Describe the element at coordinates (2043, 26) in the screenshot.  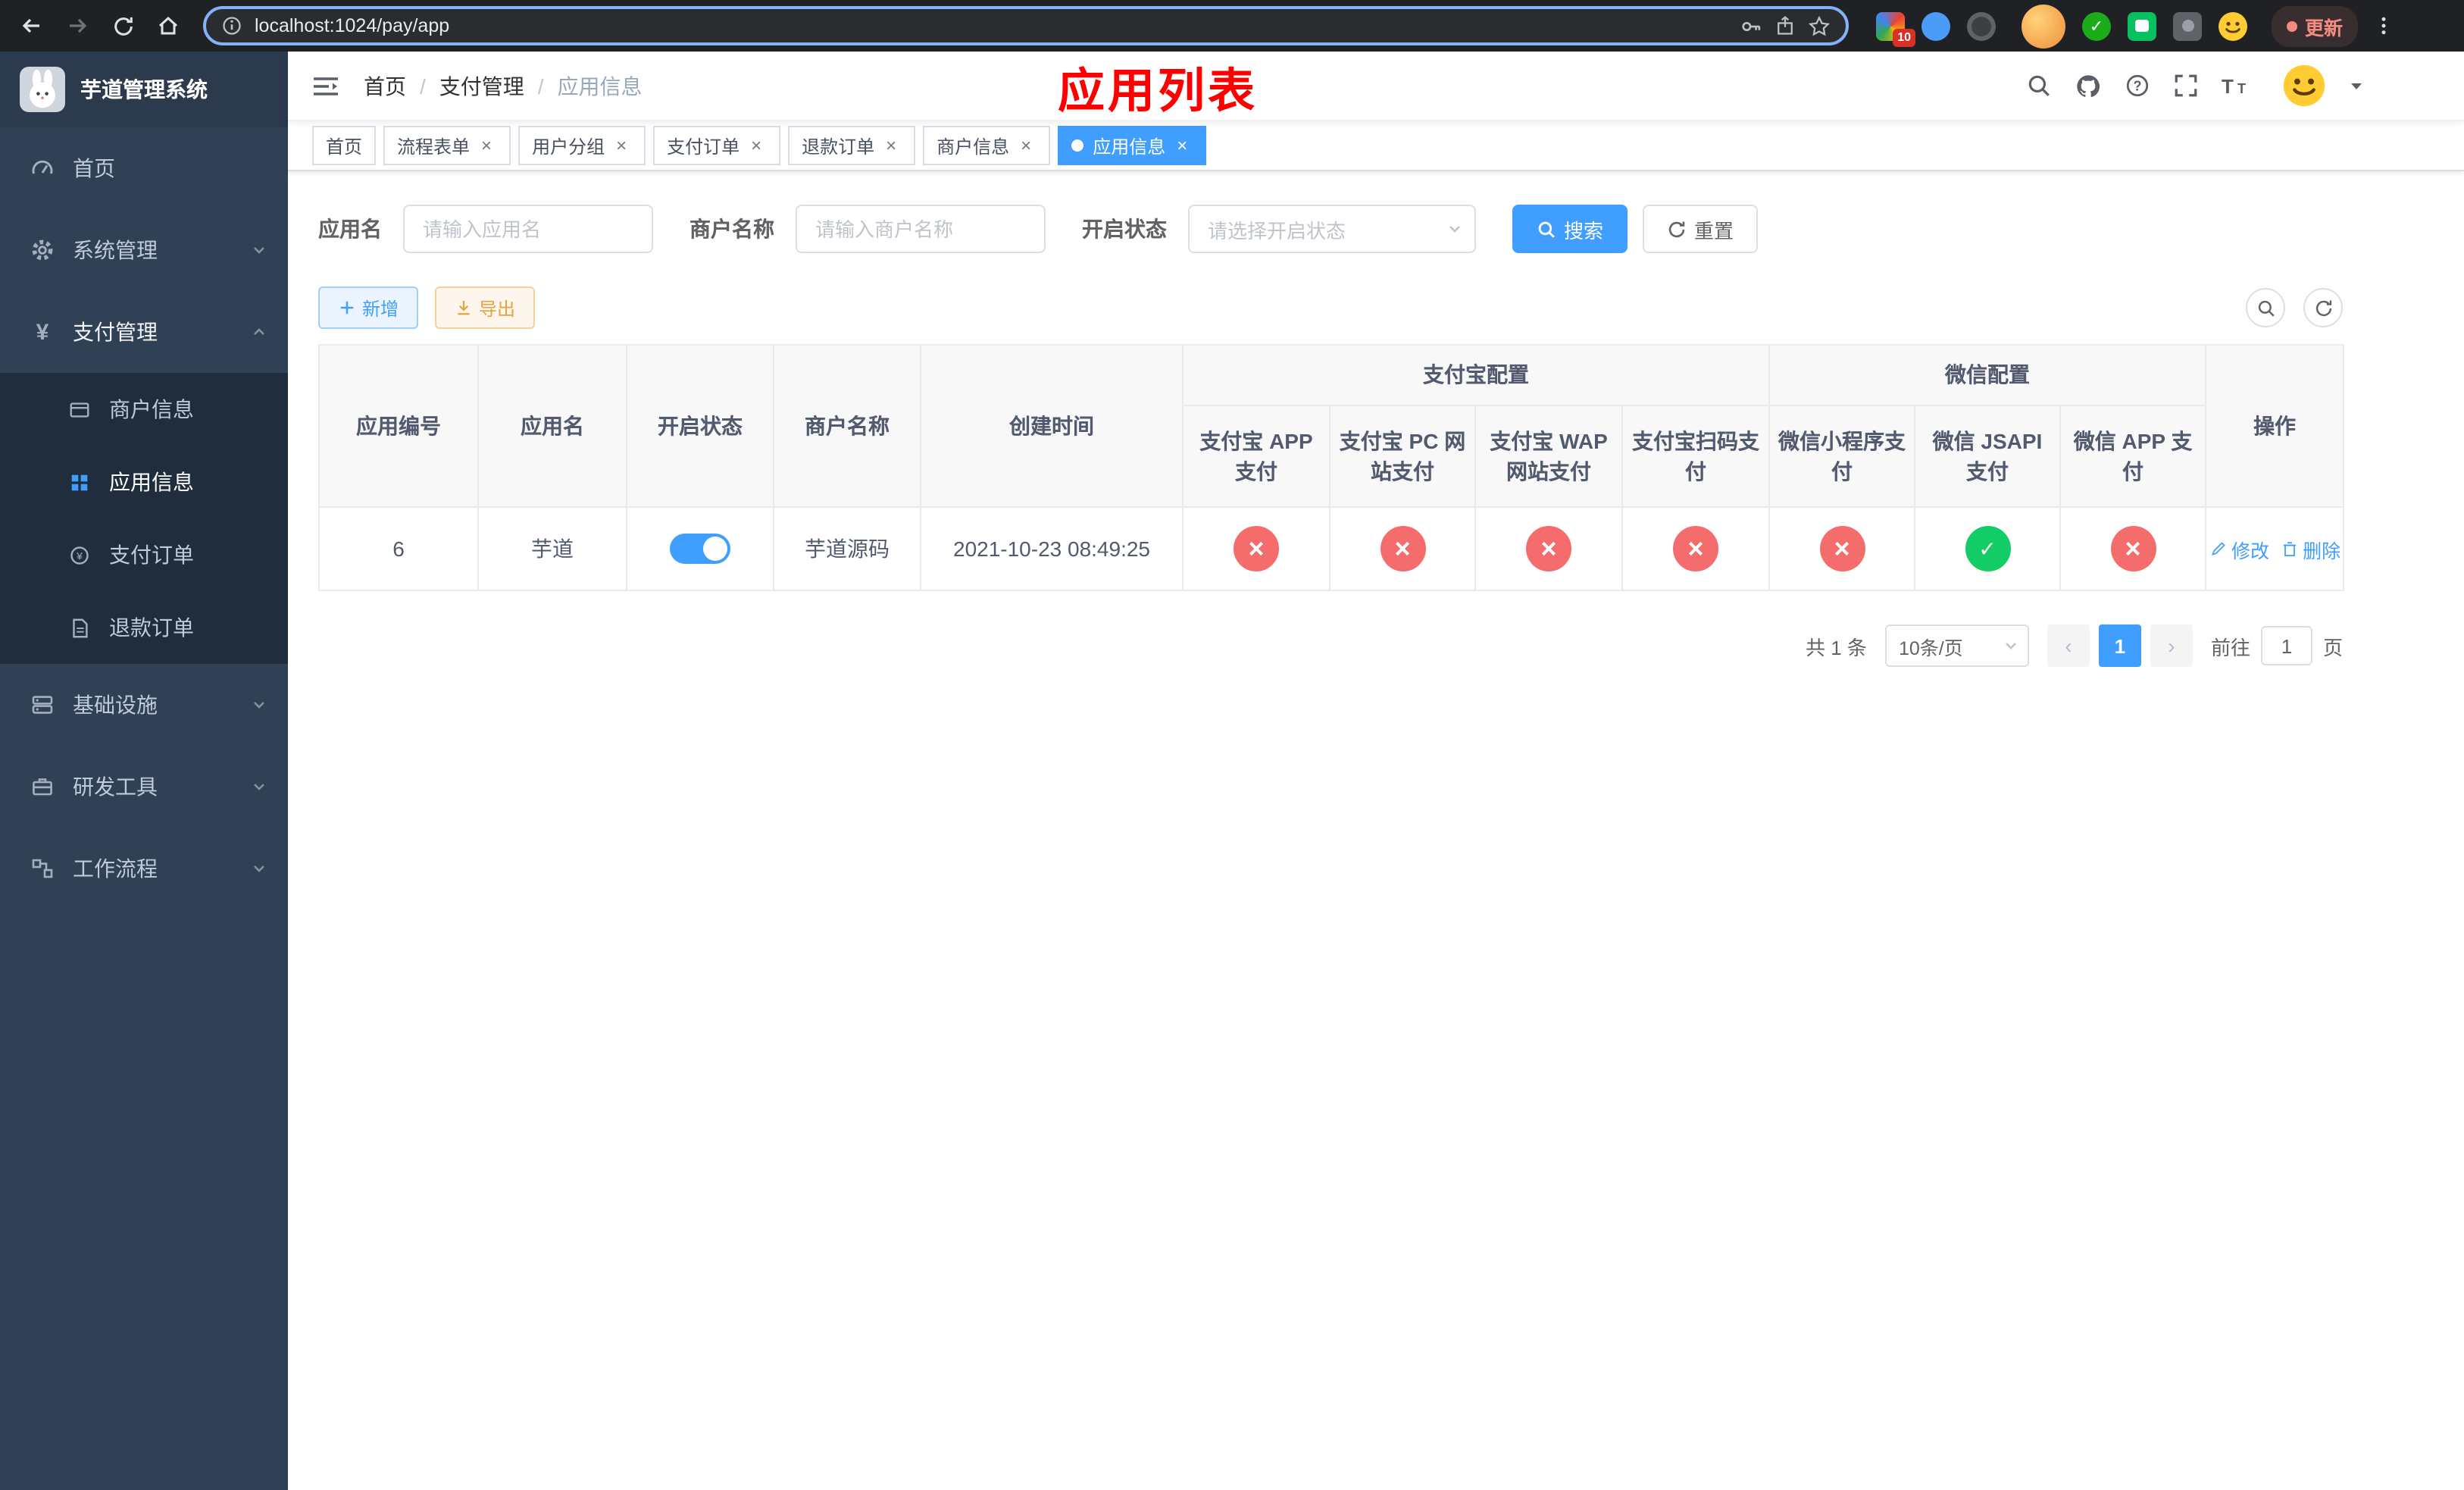
I see `extension-avatar-icon: 1` at that location.